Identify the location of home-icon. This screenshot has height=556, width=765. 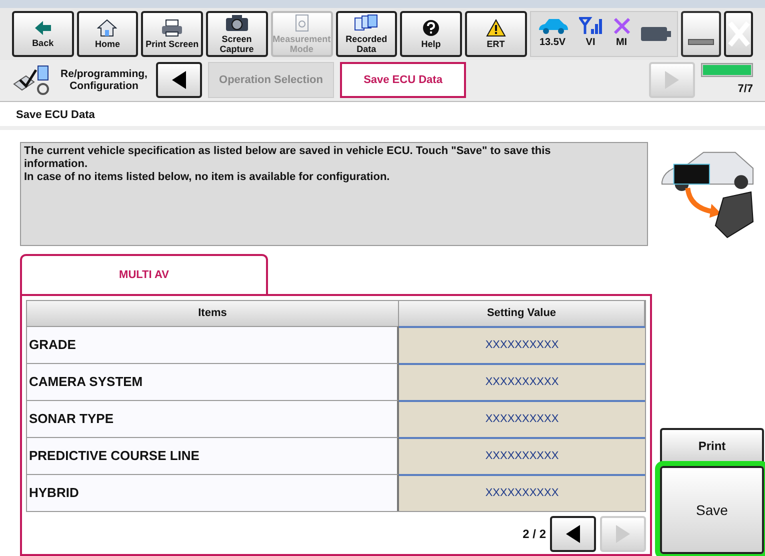
(107, 27).